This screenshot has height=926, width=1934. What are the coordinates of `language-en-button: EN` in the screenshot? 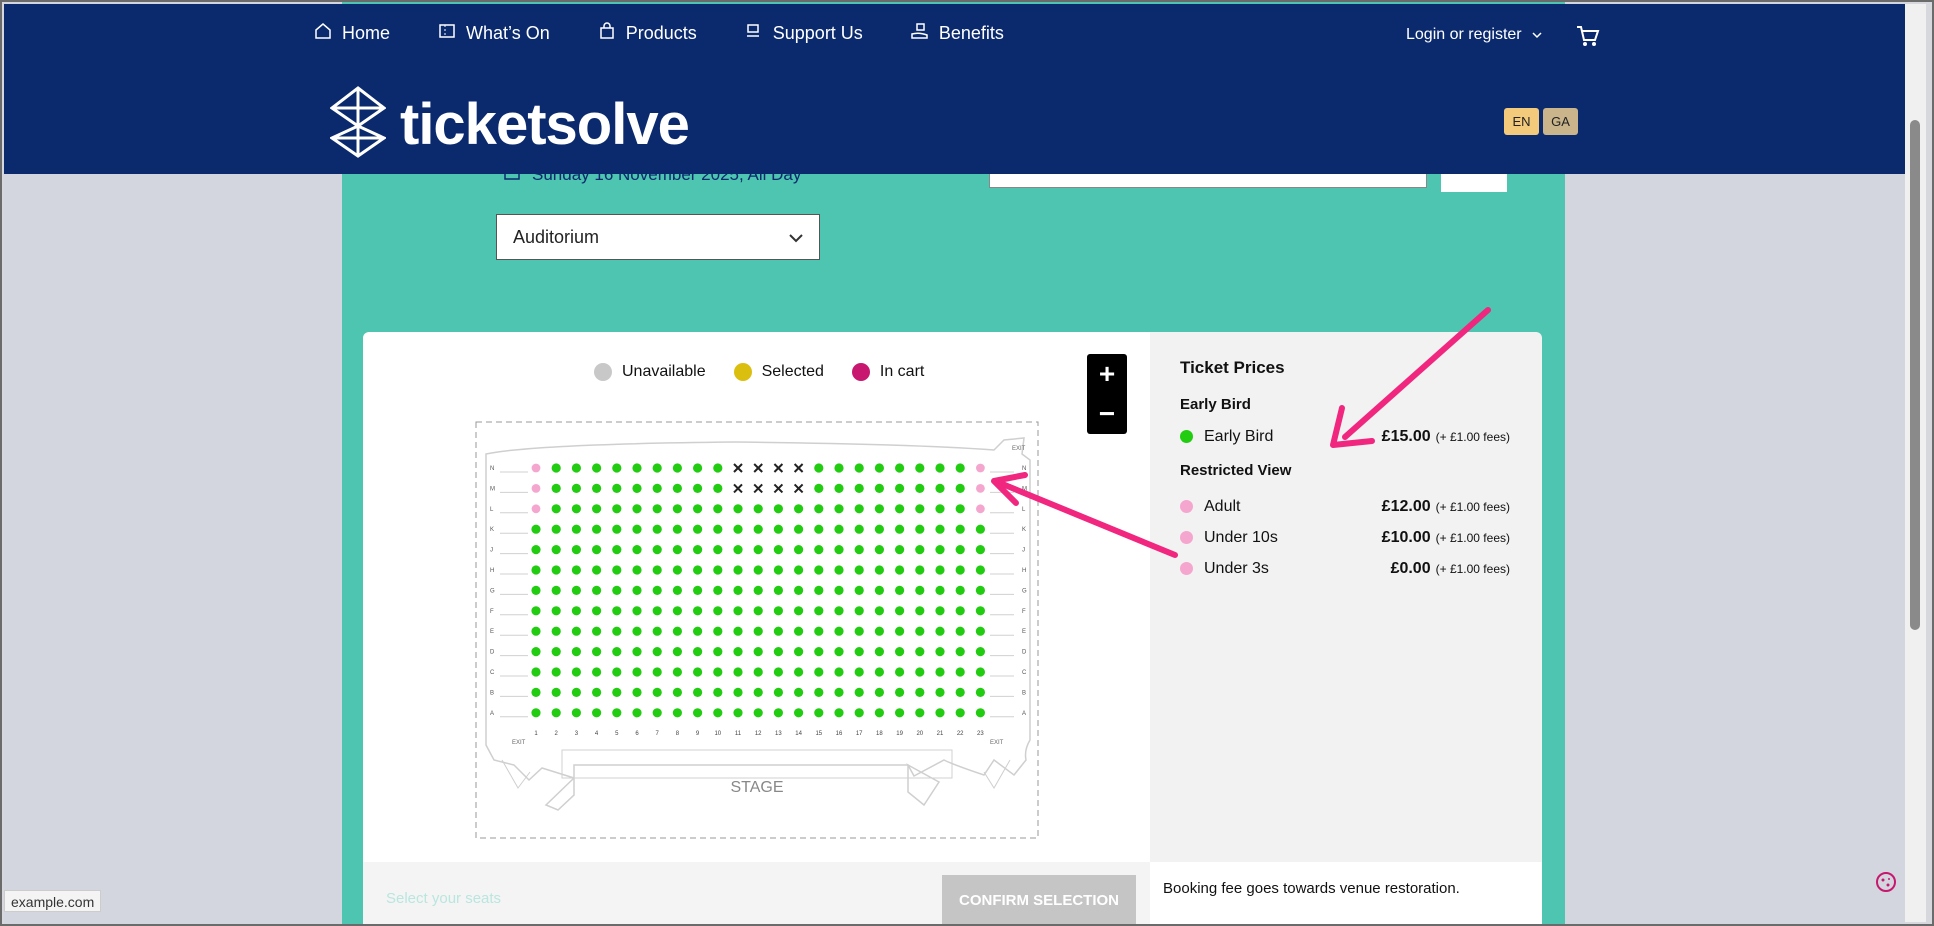 It's located at (1521, 121).